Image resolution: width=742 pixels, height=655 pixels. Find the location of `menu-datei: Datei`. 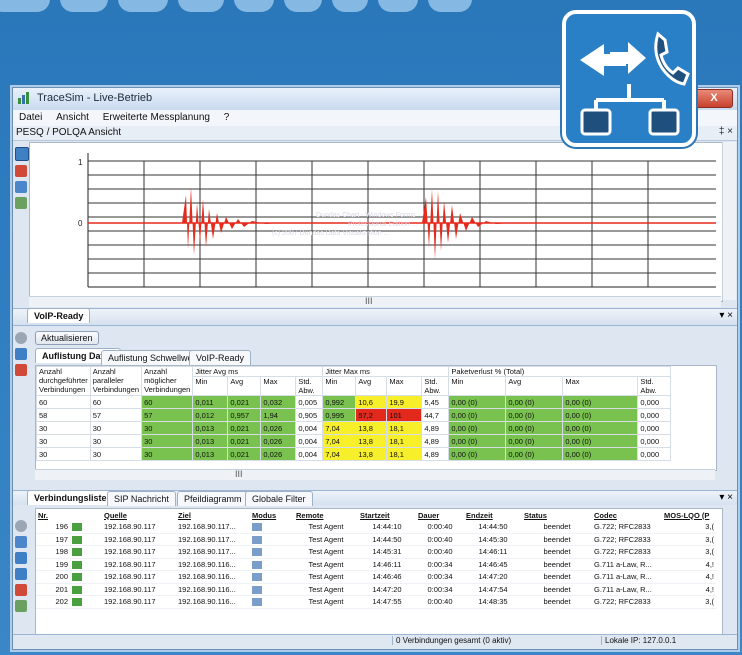

menu-datei: Datei is located at coordinates (30, 116).